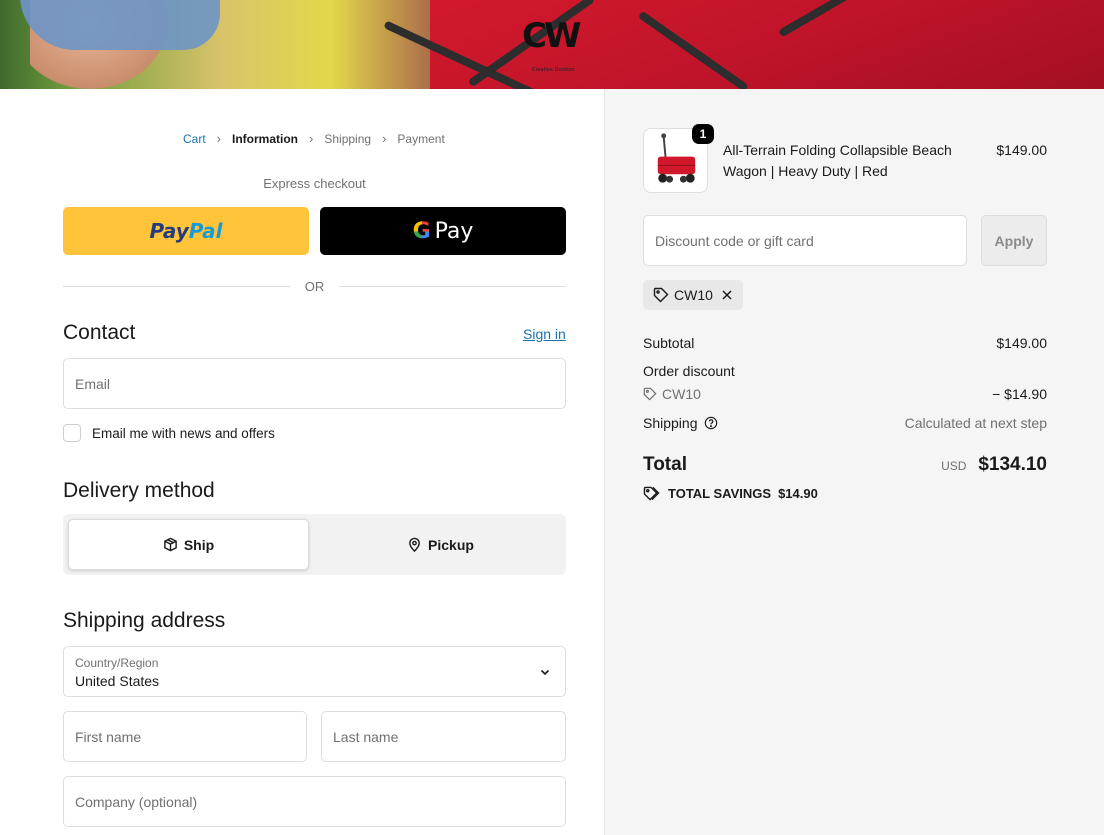  What do you see at coordinates (553, 70) in the screenshot?
I see `brand-logo-subtext: Creative Outdoor Wagons` at bounding box center [553, 70].